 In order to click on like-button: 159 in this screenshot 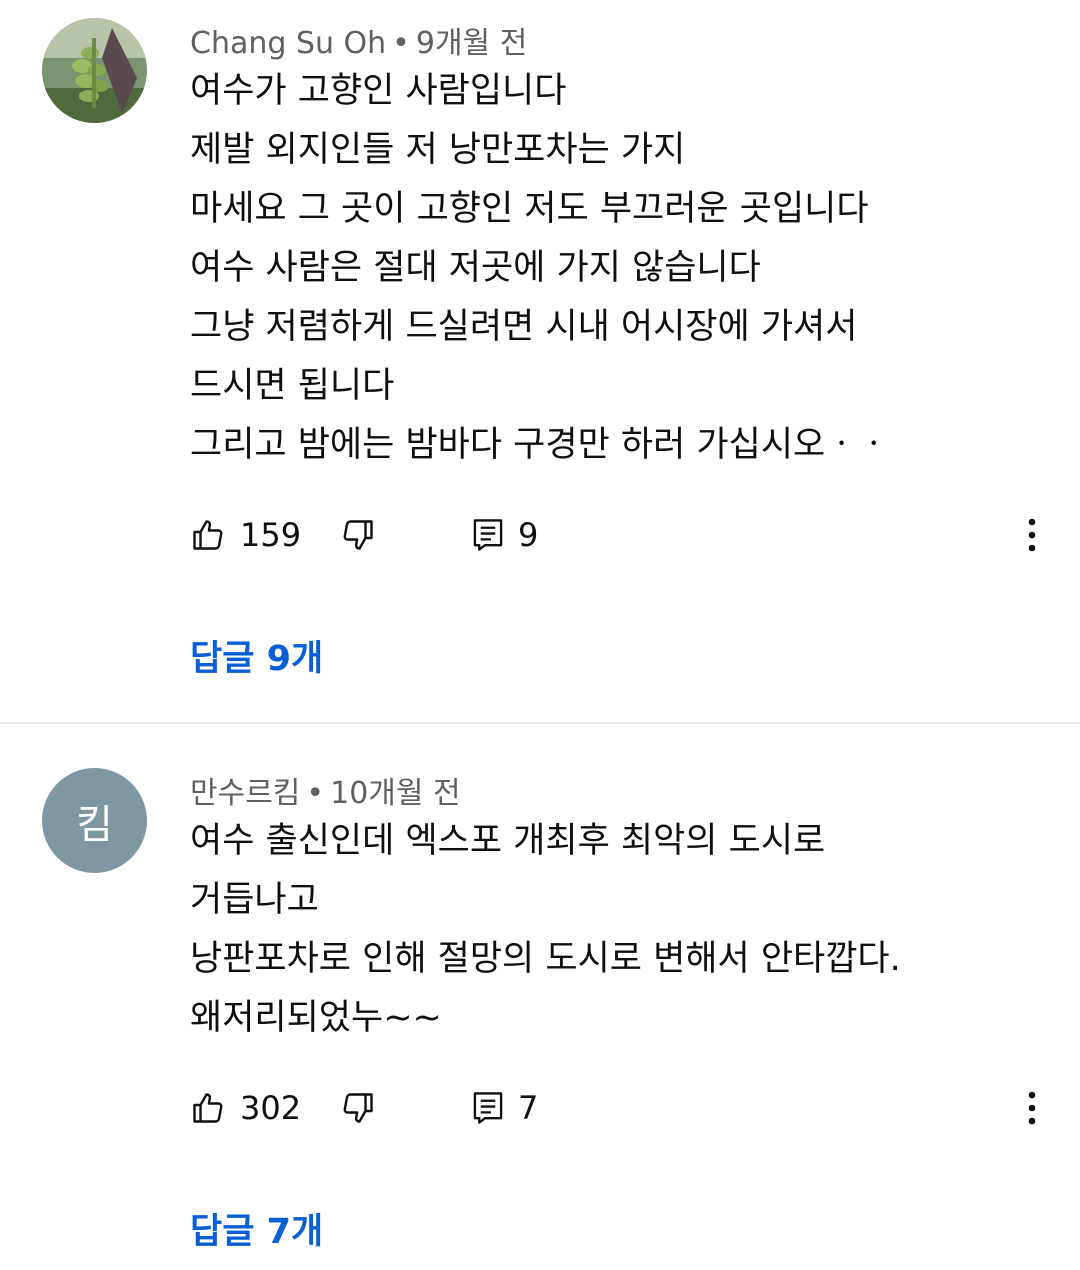, I will do `click(245, 535)`.